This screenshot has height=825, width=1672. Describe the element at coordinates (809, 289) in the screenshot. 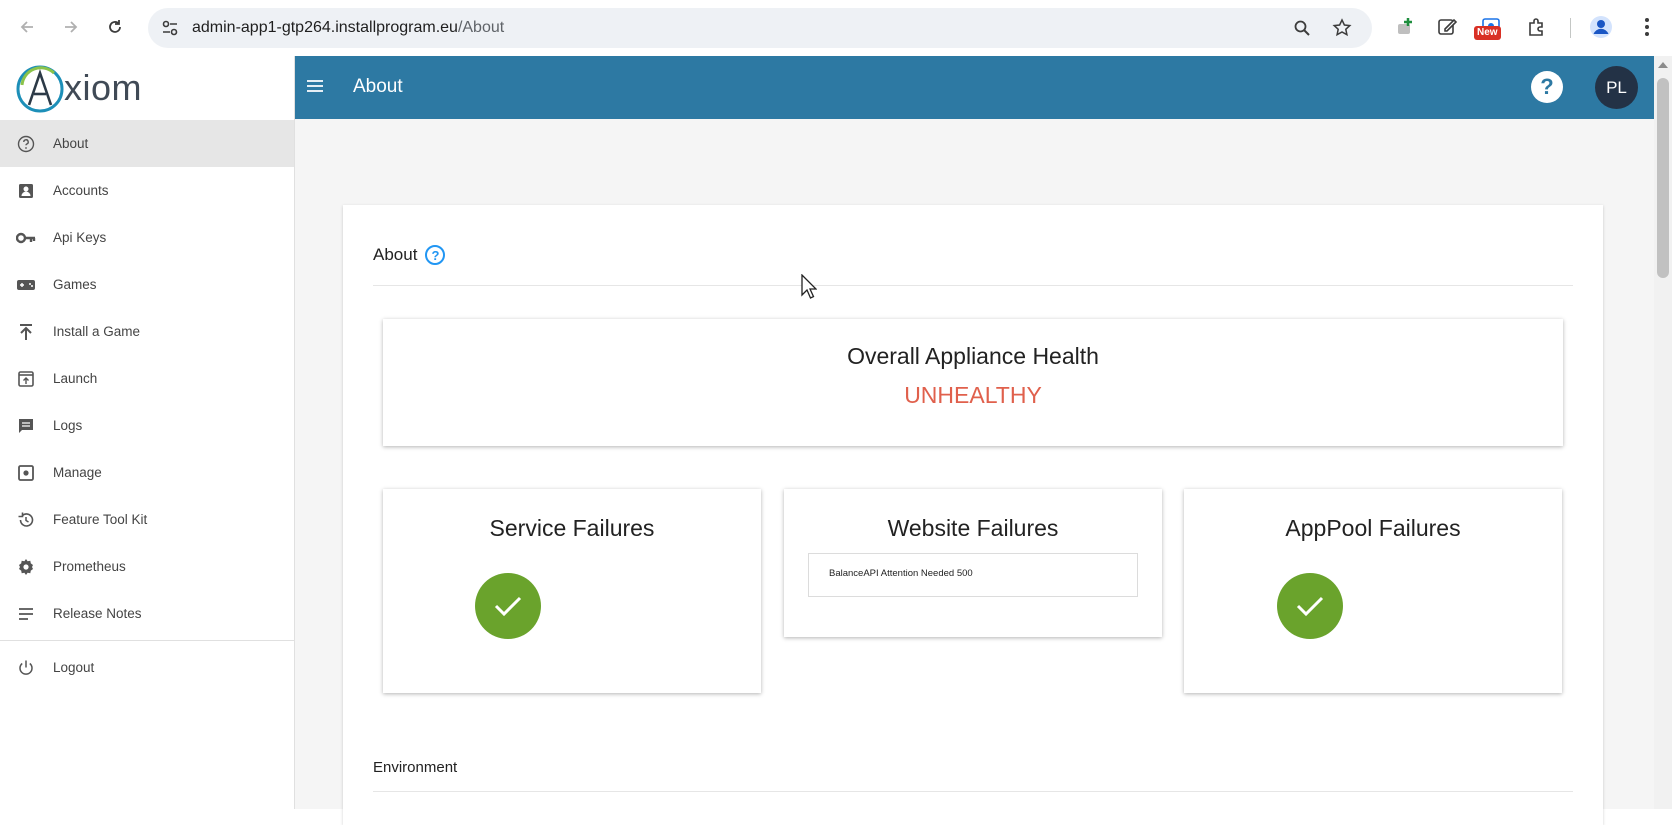

I see `mouse-cursor-icon` at that location.